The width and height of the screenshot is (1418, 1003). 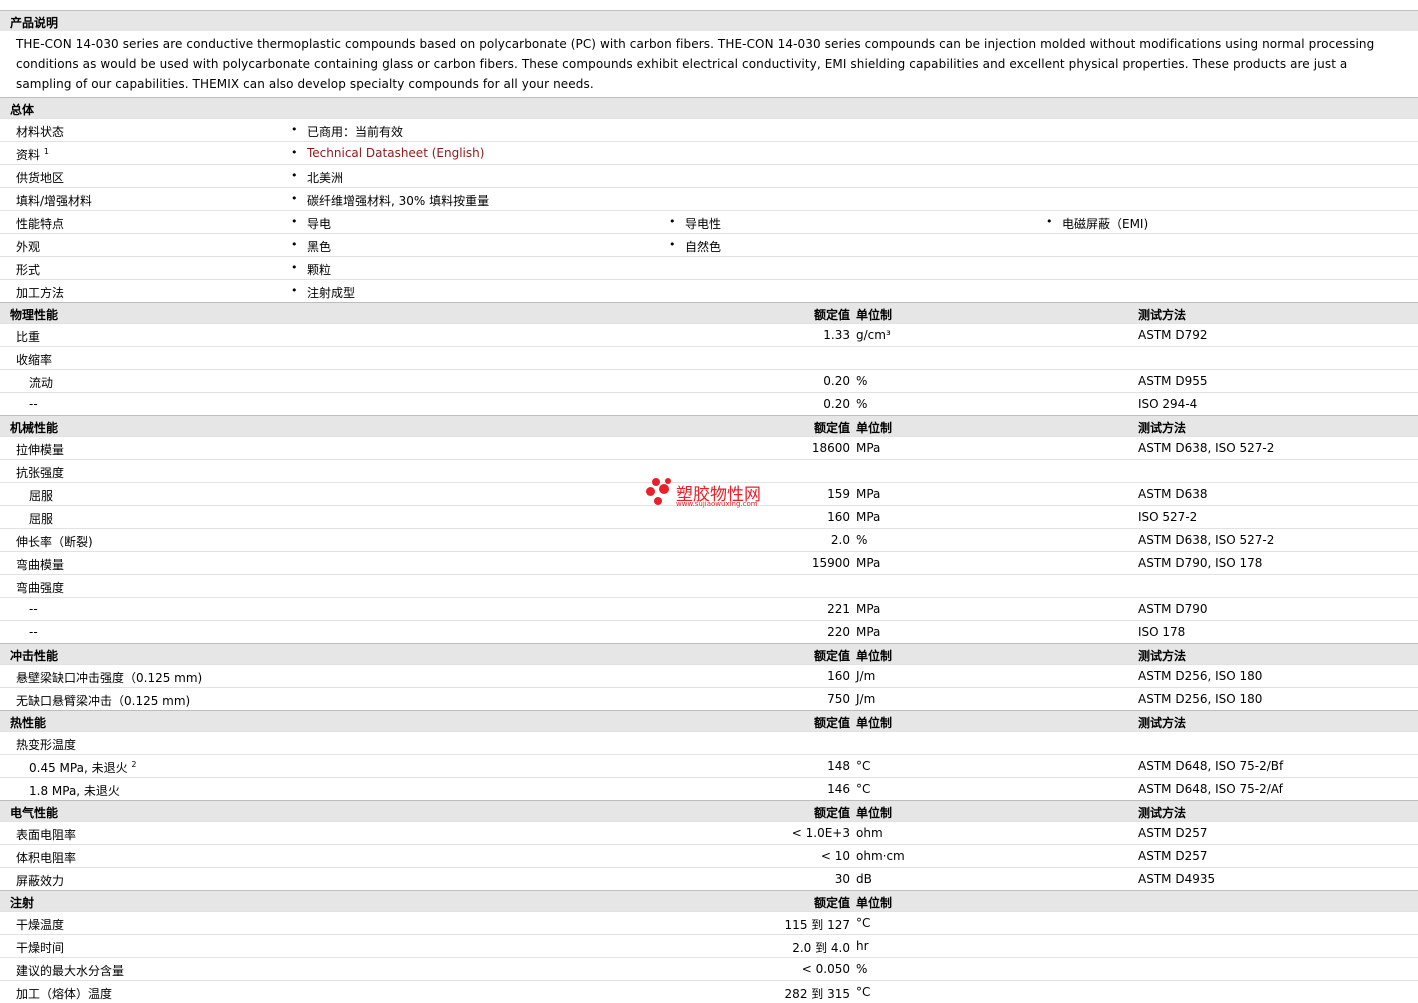 What do you see at coordinates (709, 922) in the screenshot?
I see `property-row: 干燥温度 115 到 127 °C` at bounding box center [709, 922].